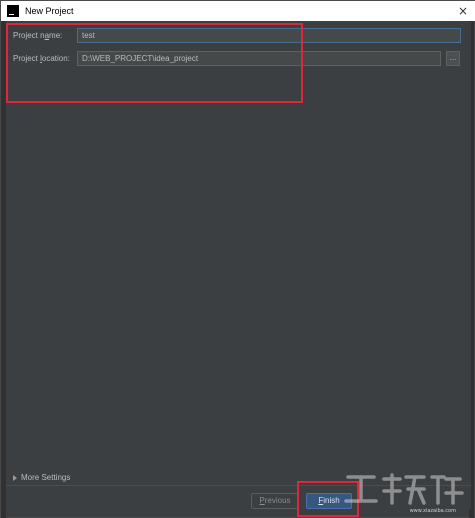 This screenshot has height=518, width=475. What do you see at coordinates (432, 511) in the screenshot?
I see `watermark-url: www.xiazaiba.com` at bounding box center [432, 511].